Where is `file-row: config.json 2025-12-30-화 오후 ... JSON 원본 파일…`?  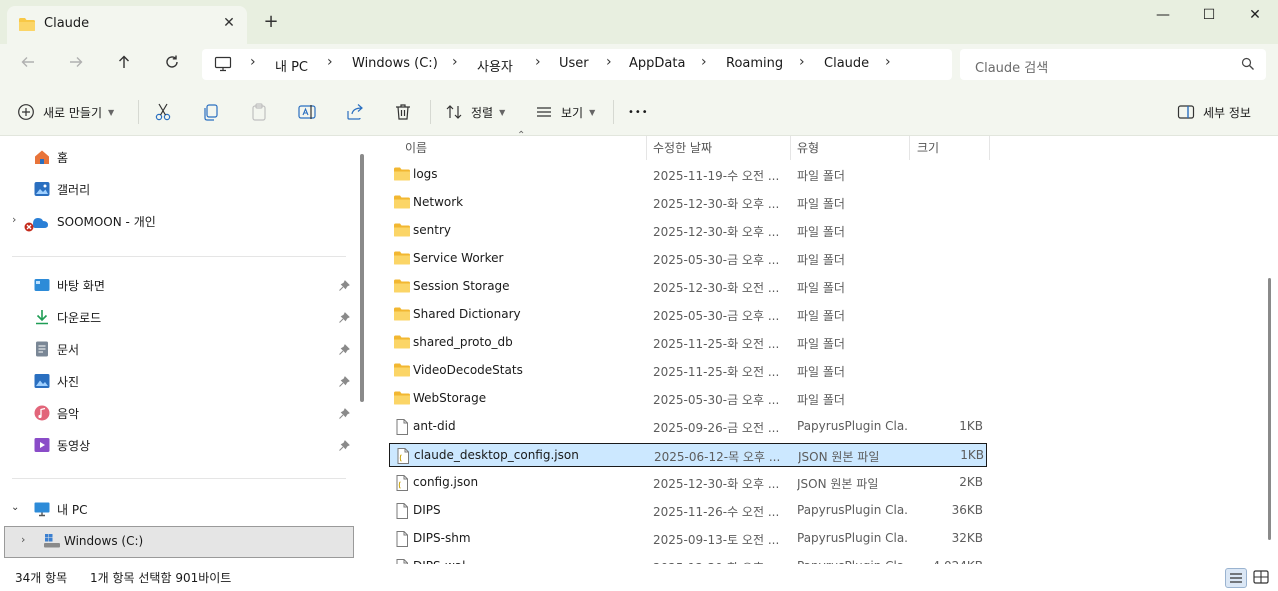 file-row: config.json 2025-12-30-화 오후 ... JSON 원본 파일… is located at coordinates (688, 483).